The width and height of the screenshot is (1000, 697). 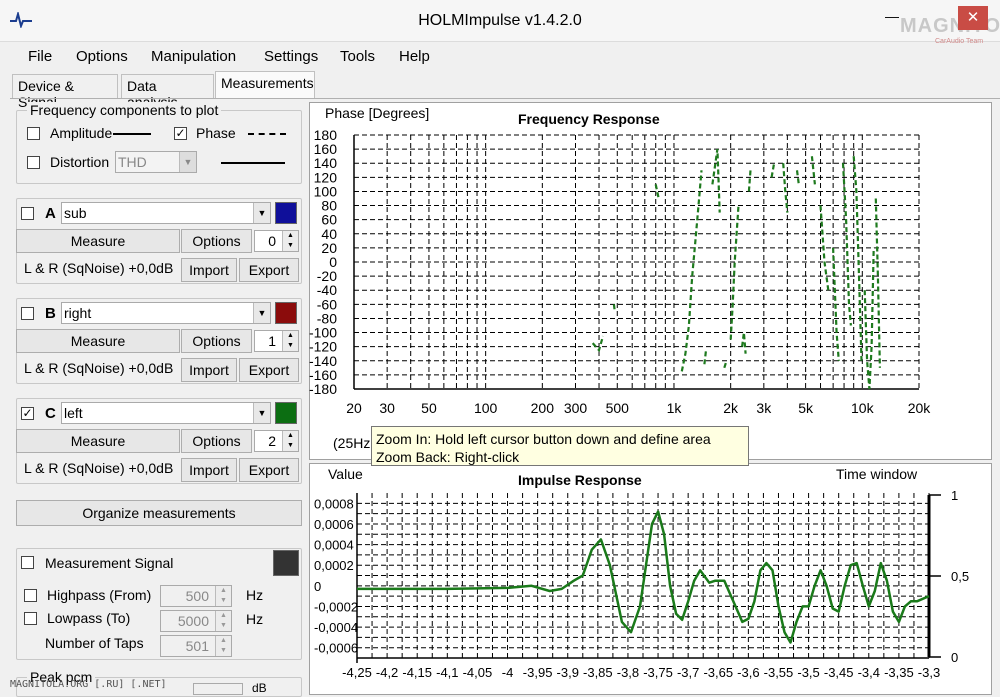 What do you see at coordinates (357, 56) in the screenshot?
I see `menu-tools: Tools` at bounding box center [357, 56].